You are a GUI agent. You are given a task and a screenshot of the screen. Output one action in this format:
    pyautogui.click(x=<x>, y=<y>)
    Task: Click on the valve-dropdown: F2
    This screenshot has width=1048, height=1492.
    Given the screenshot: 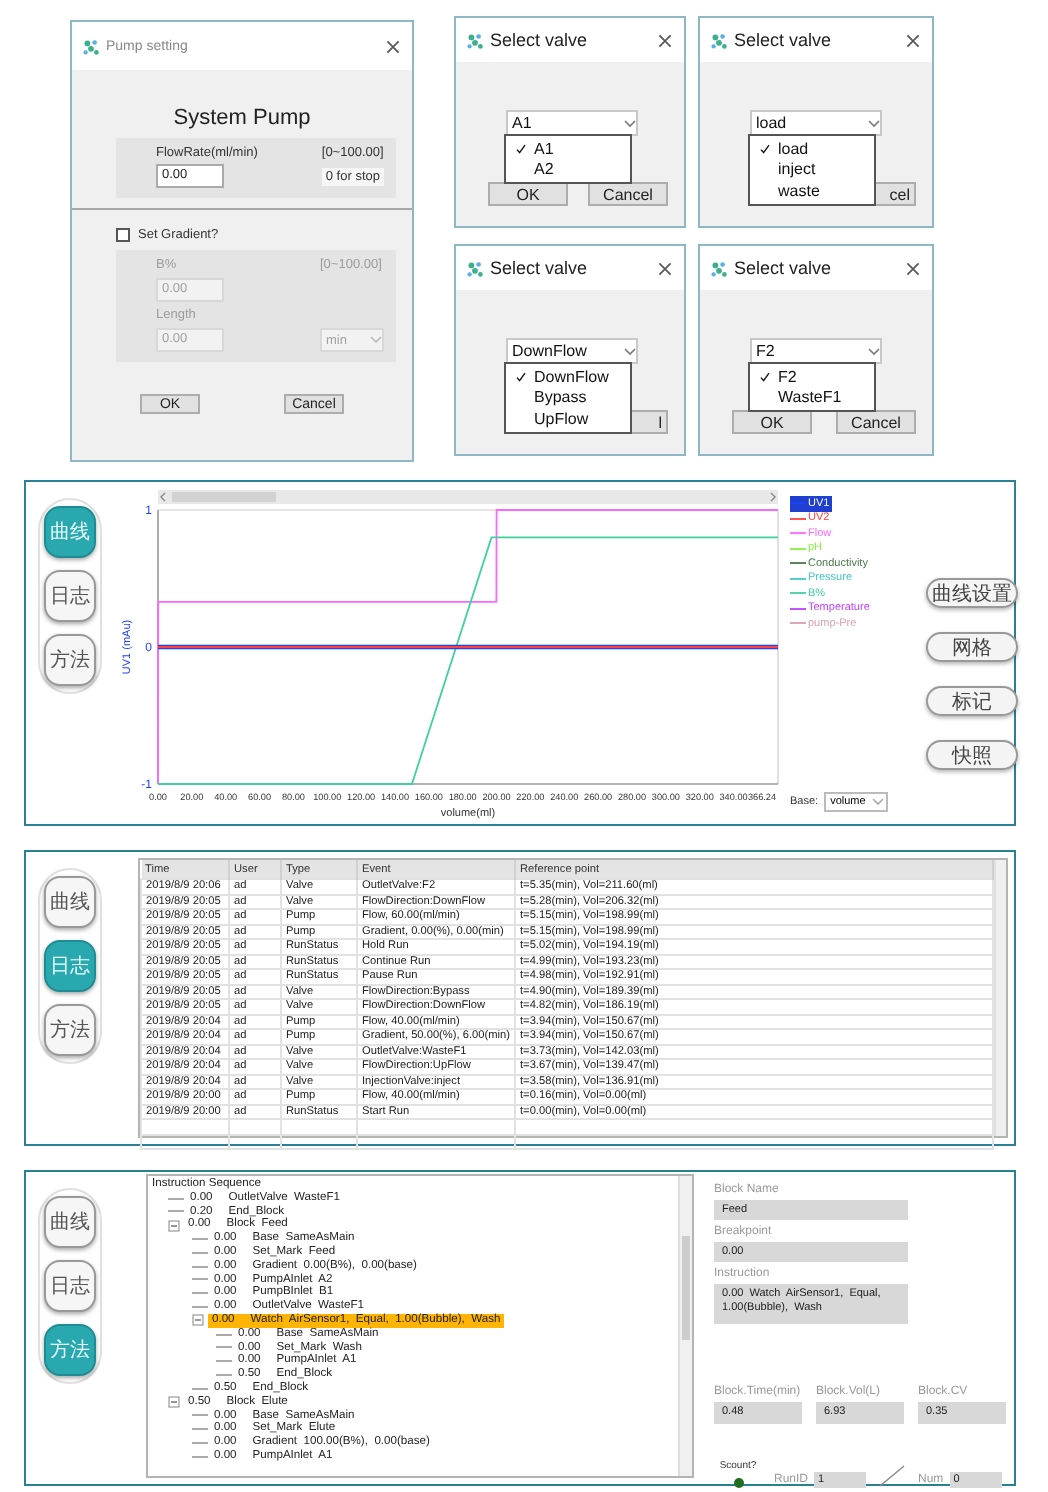 What is the action you would take?
    pyautogui.click(x=816, y=351)
    